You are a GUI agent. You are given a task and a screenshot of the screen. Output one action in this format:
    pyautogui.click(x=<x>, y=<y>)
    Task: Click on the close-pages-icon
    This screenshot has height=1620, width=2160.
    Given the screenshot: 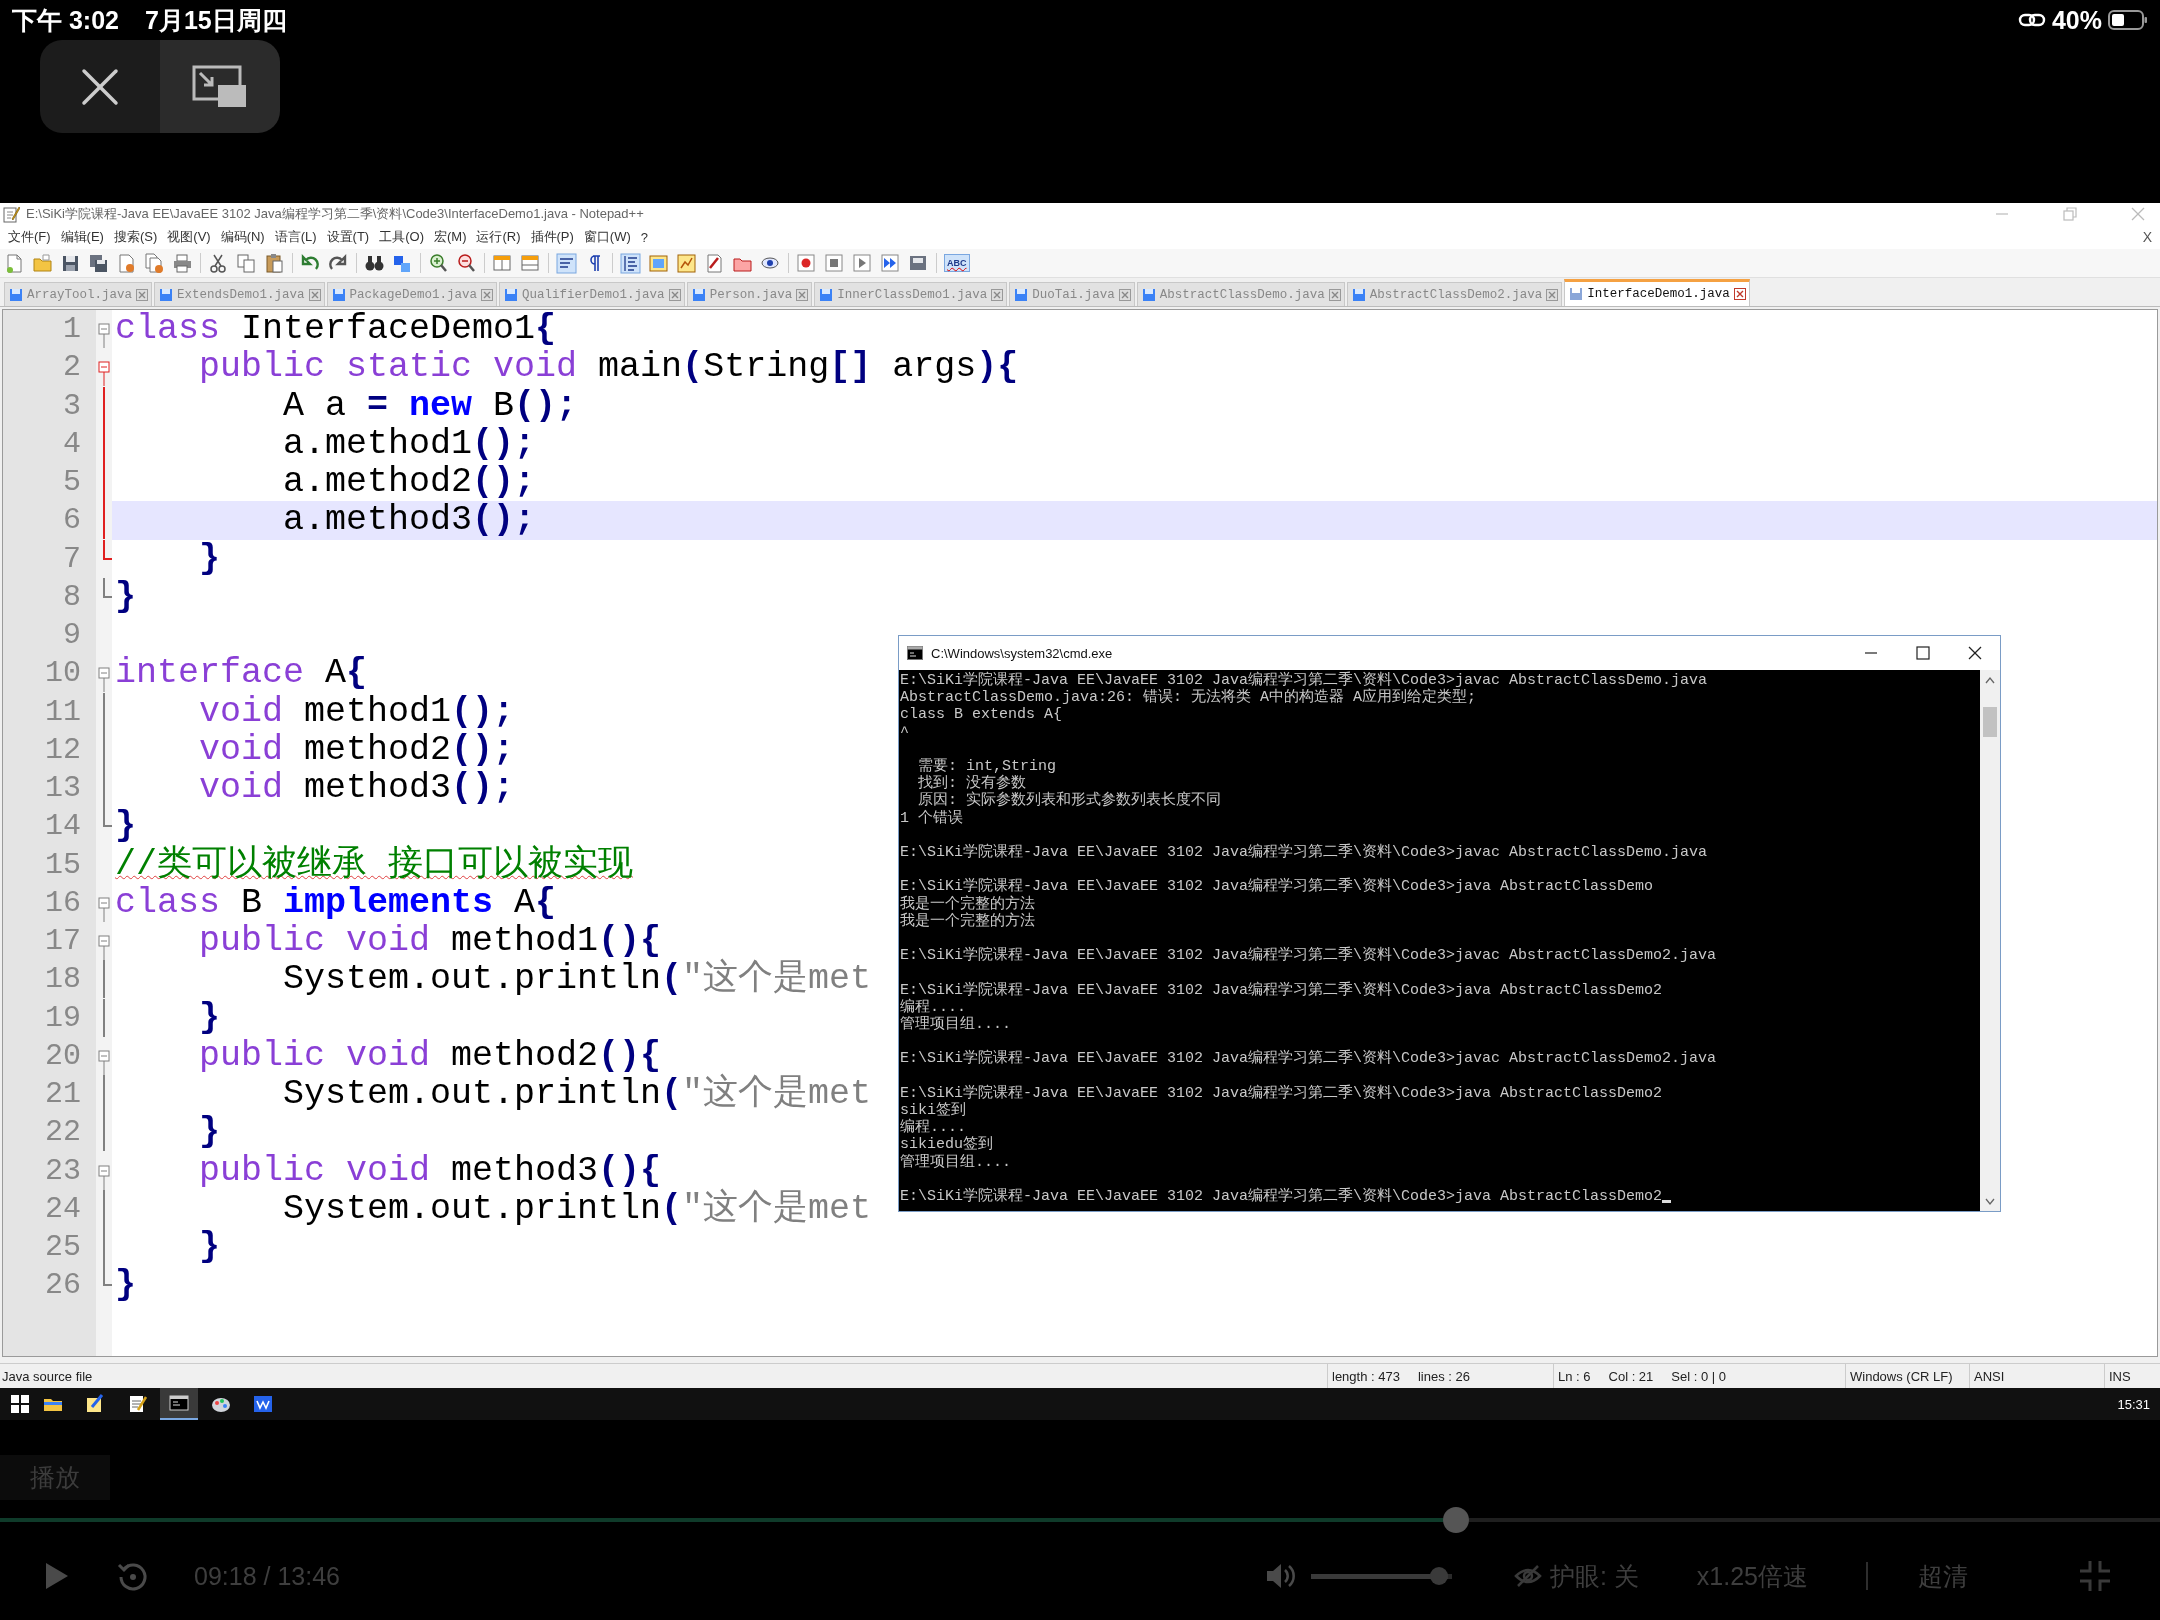 What is the action you would take?
    pyautogui.click(x=154, y=263)
    